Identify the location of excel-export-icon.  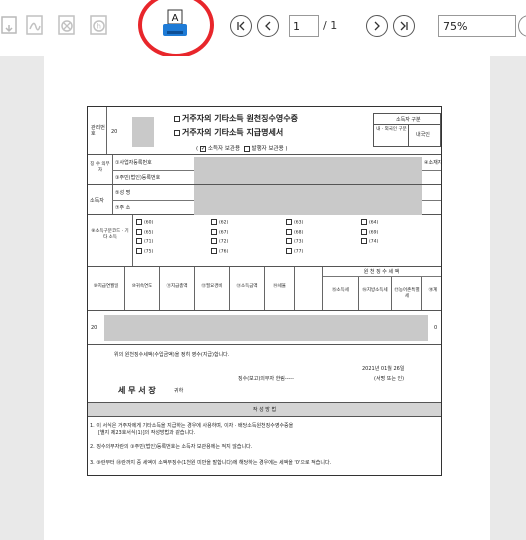
(67, 25).